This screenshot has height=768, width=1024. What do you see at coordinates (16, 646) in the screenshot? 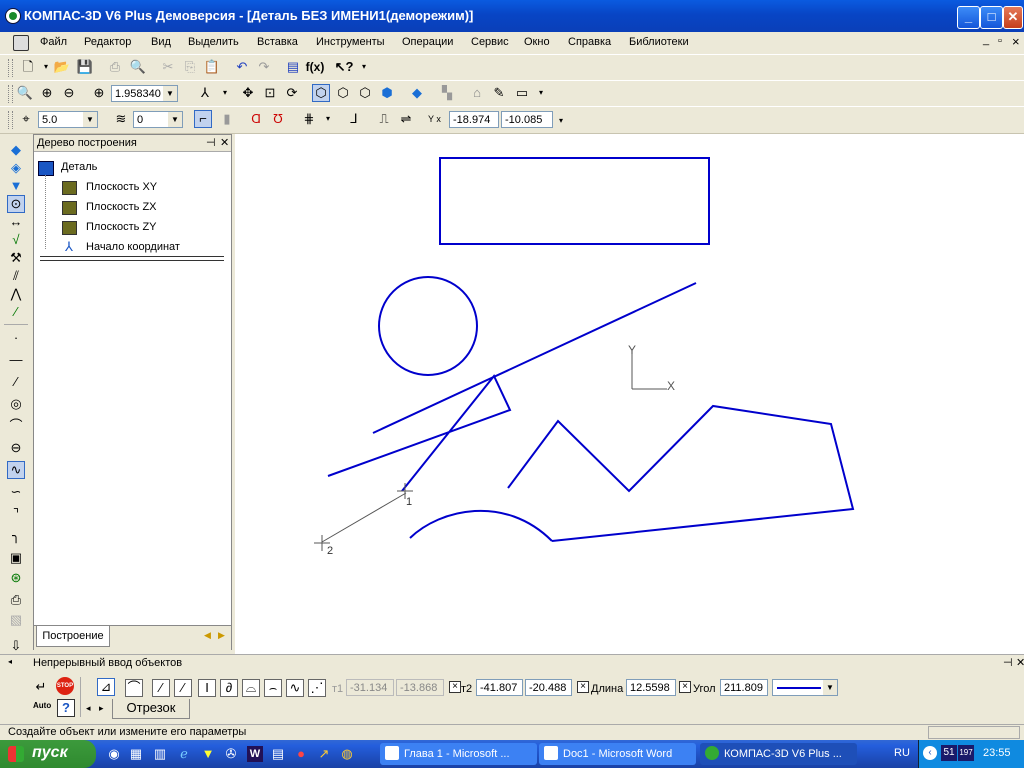
I see `collect-contour-icon: ⇩` at bounding box center [16, 646].